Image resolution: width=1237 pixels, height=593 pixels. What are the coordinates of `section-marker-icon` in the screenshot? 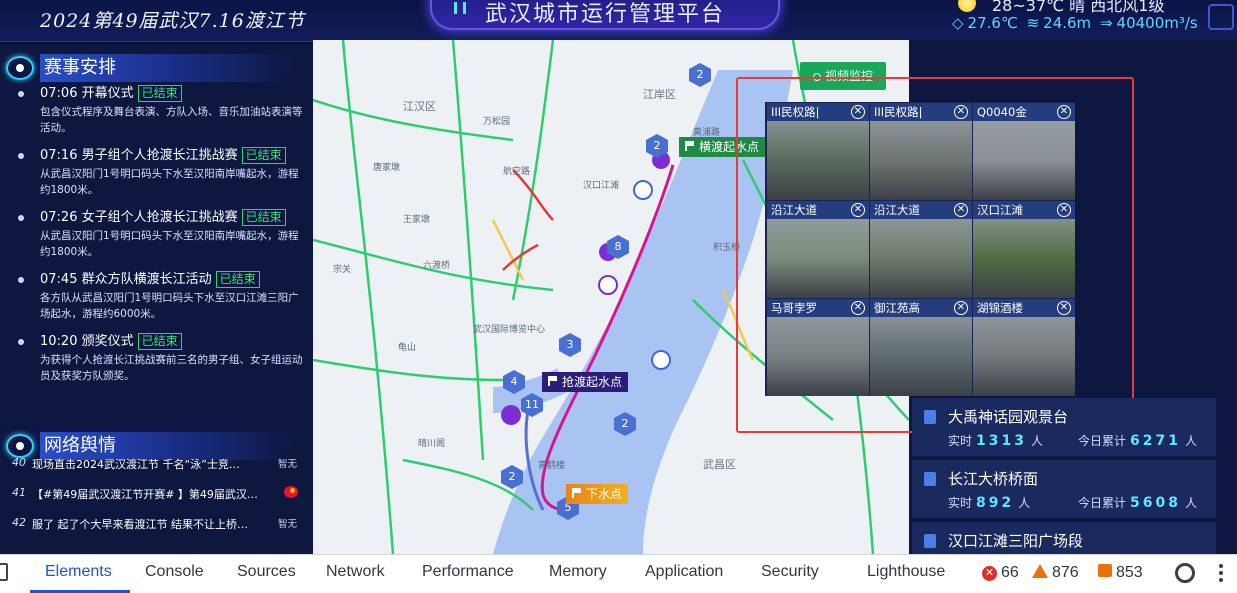 It's located at (20, 68).